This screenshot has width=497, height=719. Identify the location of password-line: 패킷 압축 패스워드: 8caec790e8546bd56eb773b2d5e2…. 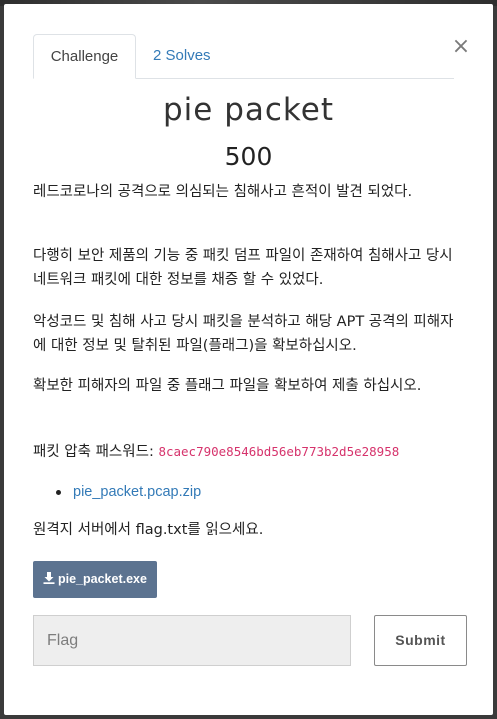
(246, 452).